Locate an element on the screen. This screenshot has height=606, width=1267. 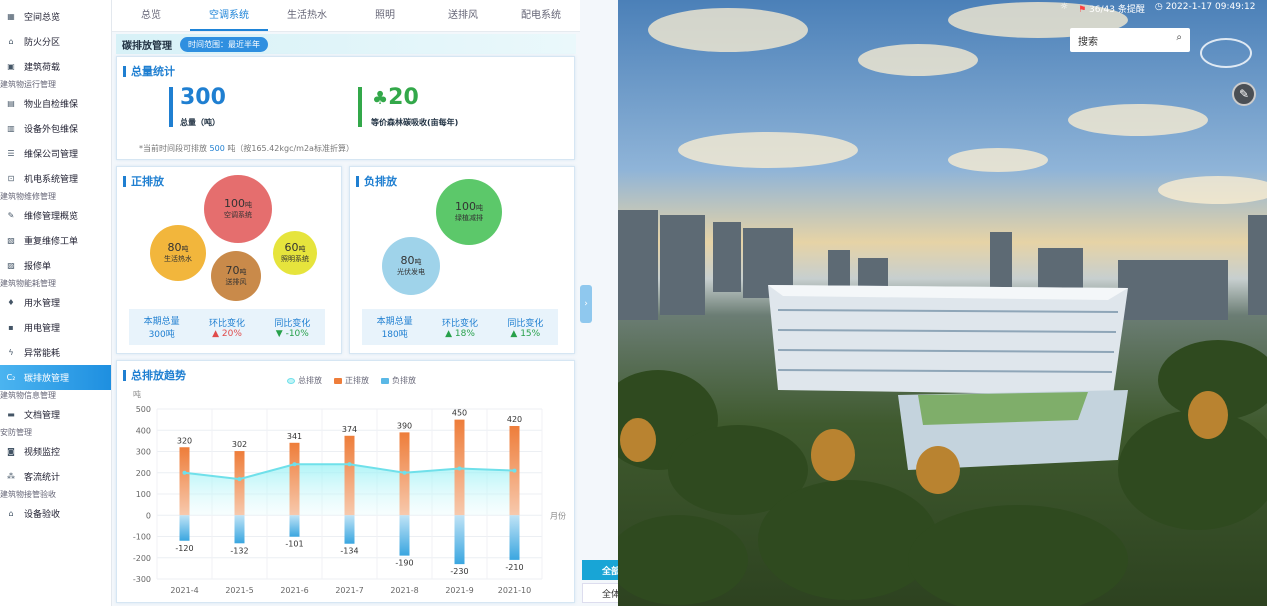
bubble-hvac: 100吨 空调系统 is located at coordinates (238, 209).